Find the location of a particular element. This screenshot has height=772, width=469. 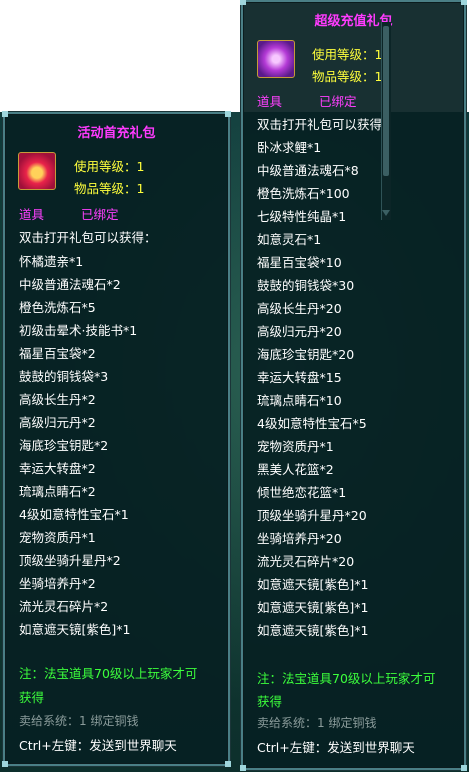

reward-item: 如意灵石*1 is located at coordinates (289, 239).